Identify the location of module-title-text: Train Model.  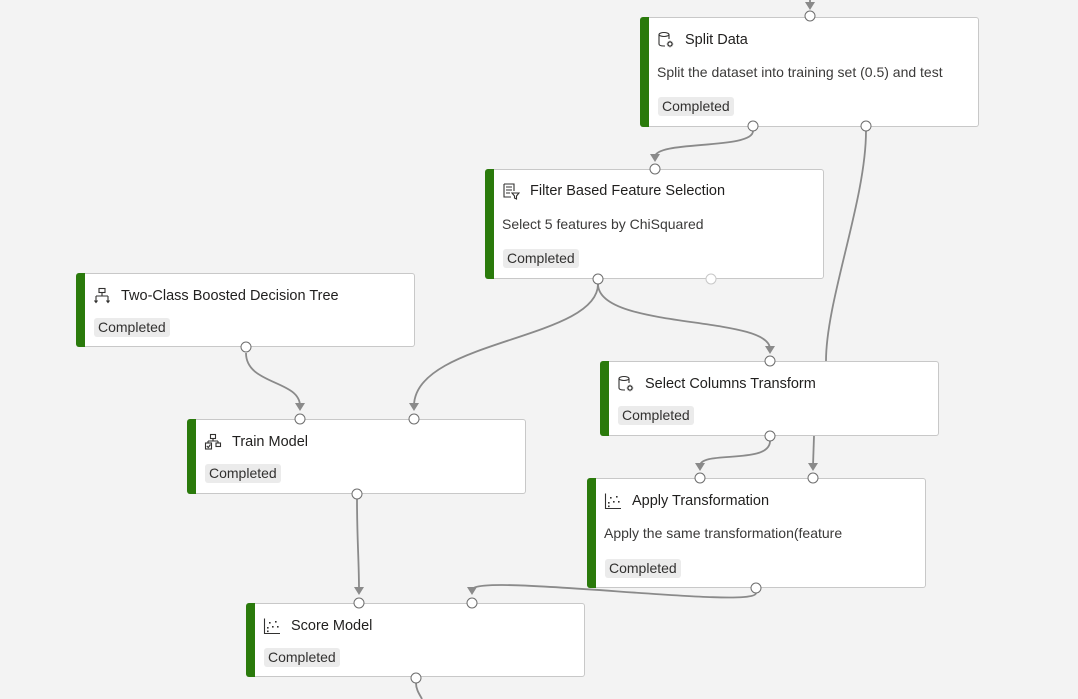
(270, 442).